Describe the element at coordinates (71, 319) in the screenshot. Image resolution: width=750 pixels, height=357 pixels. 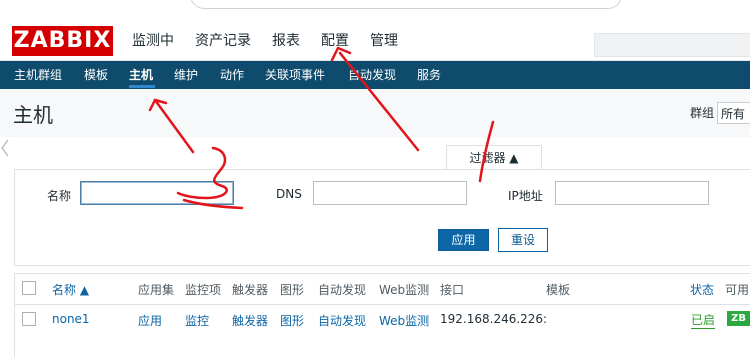
I see `host-name-link: none1` at that location.